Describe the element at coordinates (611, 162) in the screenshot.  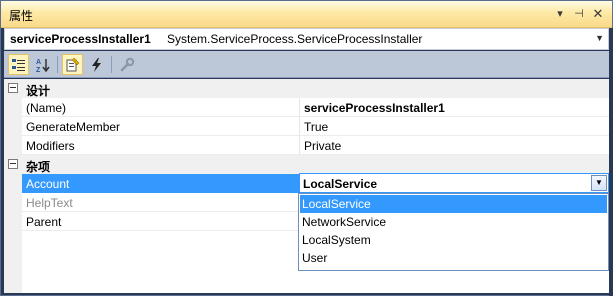
I see `window-edge` at that location.